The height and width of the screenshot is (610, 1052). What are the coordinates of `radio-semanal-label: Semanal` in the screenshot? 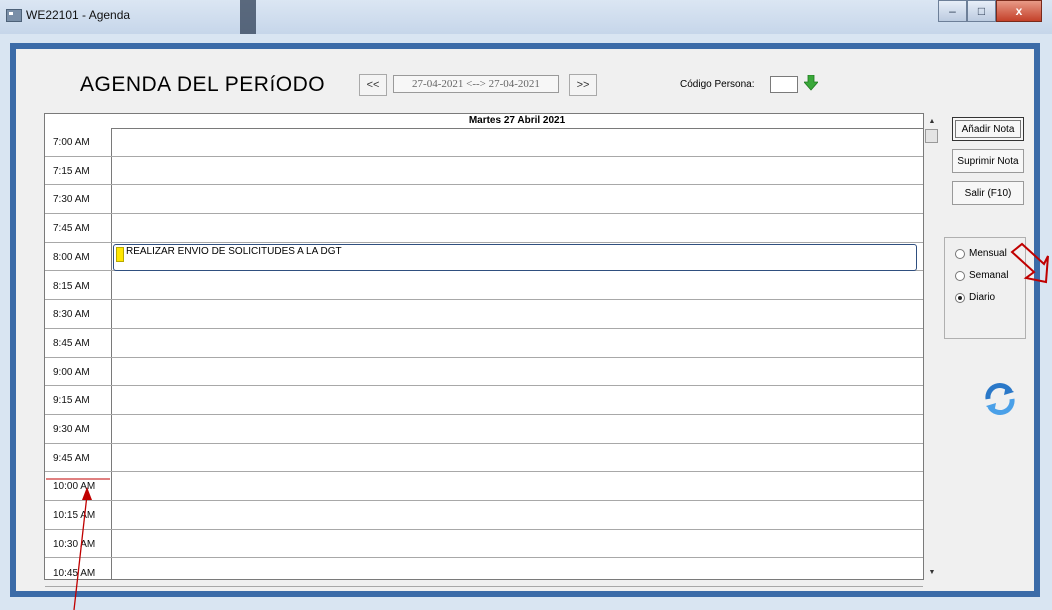 It's located at (989, 275).